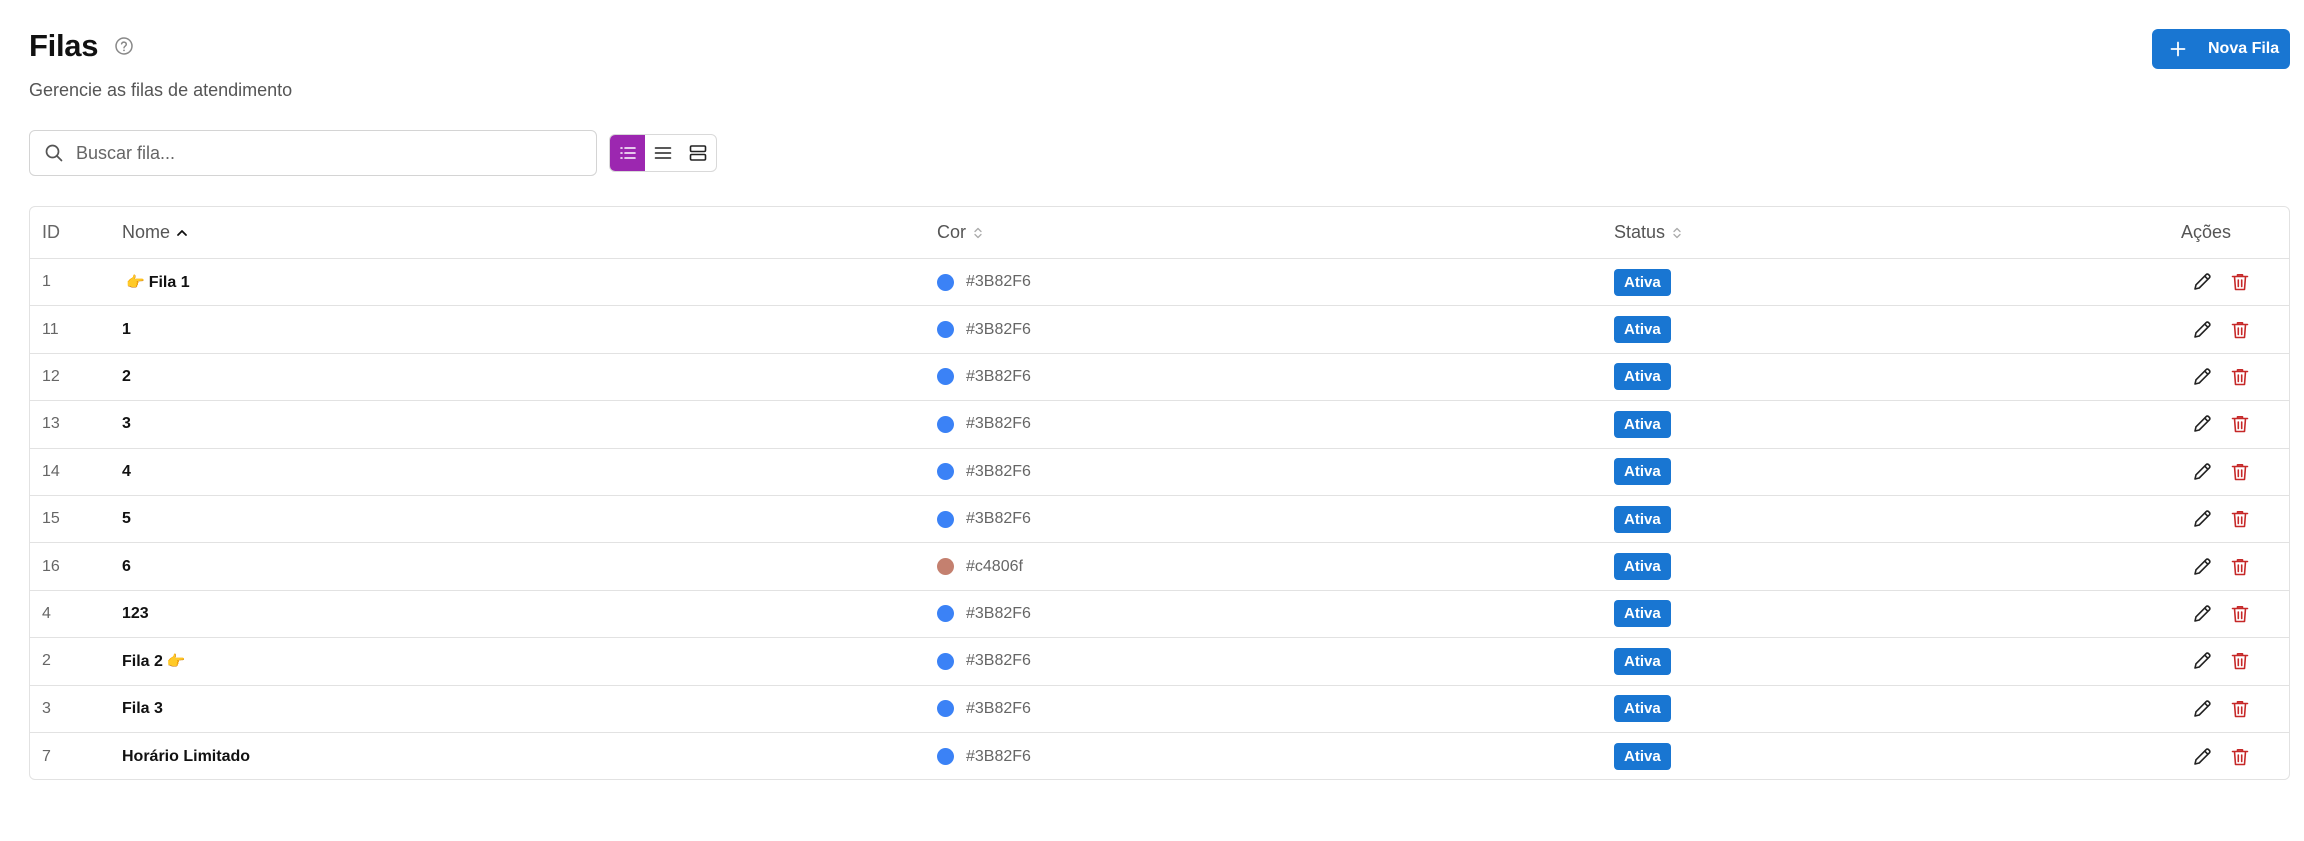 This screenshot has width=2304, height=841. I want to click on view-list-detailed-button, so click(627, 153).